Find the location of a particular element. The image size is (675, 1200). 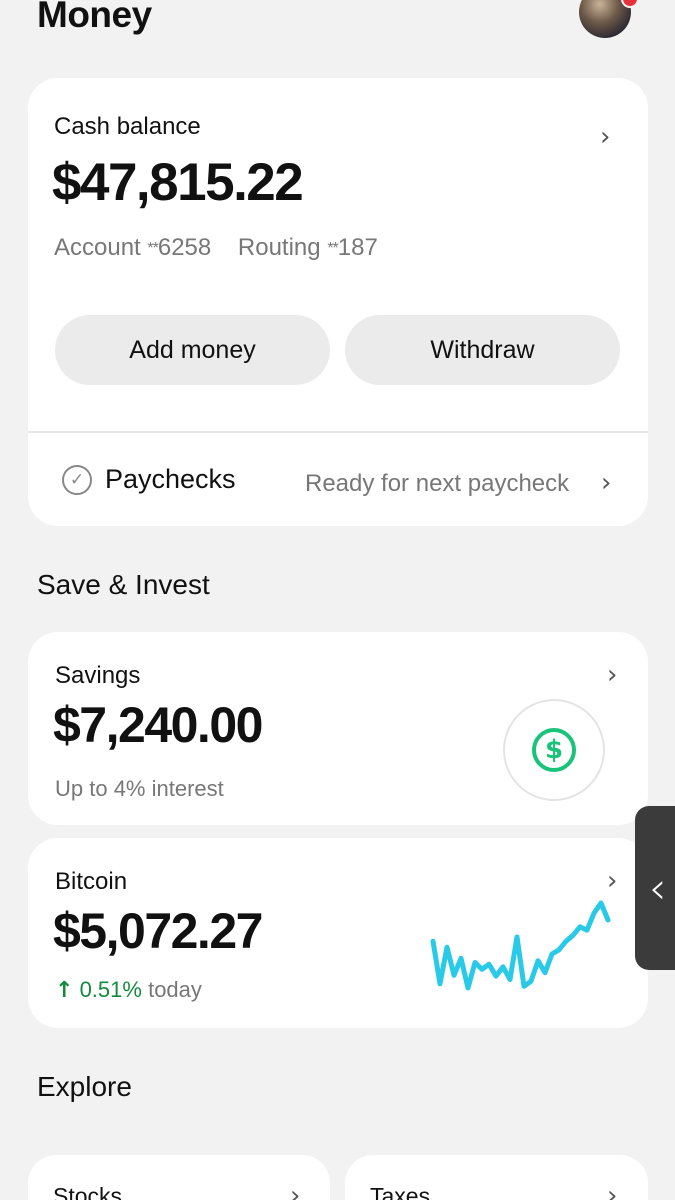

paychecks-row: ✓ Paychecks Ready for next paycheck › is located at coordinates (338, 483).